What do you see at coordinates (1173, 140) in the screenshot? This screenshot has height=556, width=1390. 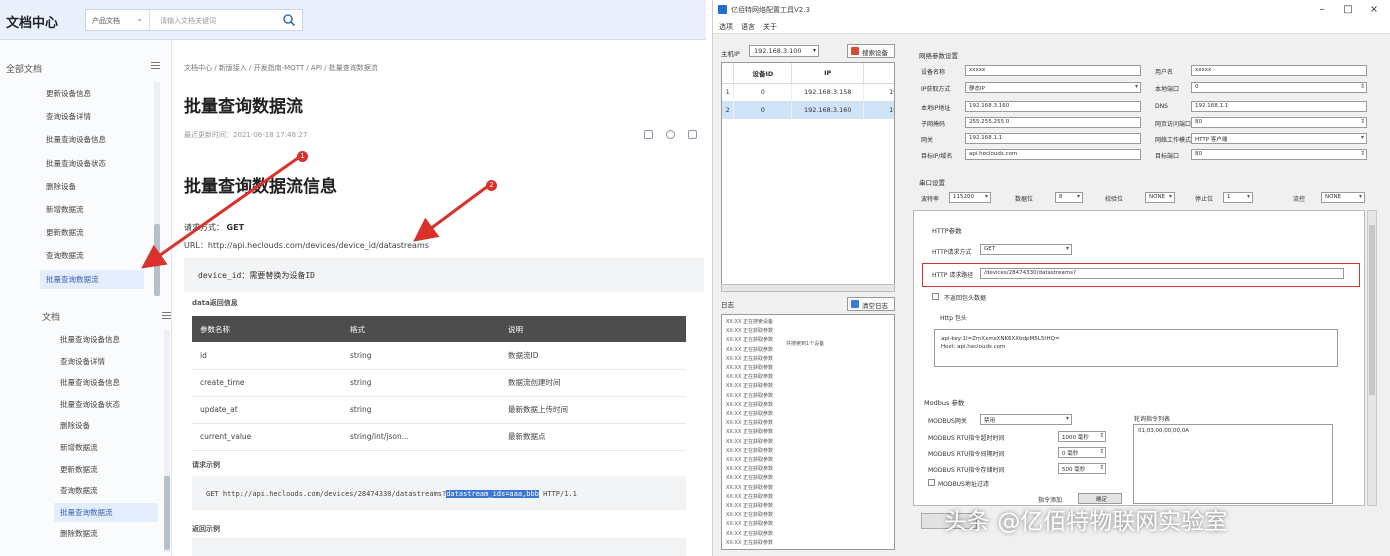 I see `work-mode-label: 网络工作模式` at bounding box center [1173, 140].